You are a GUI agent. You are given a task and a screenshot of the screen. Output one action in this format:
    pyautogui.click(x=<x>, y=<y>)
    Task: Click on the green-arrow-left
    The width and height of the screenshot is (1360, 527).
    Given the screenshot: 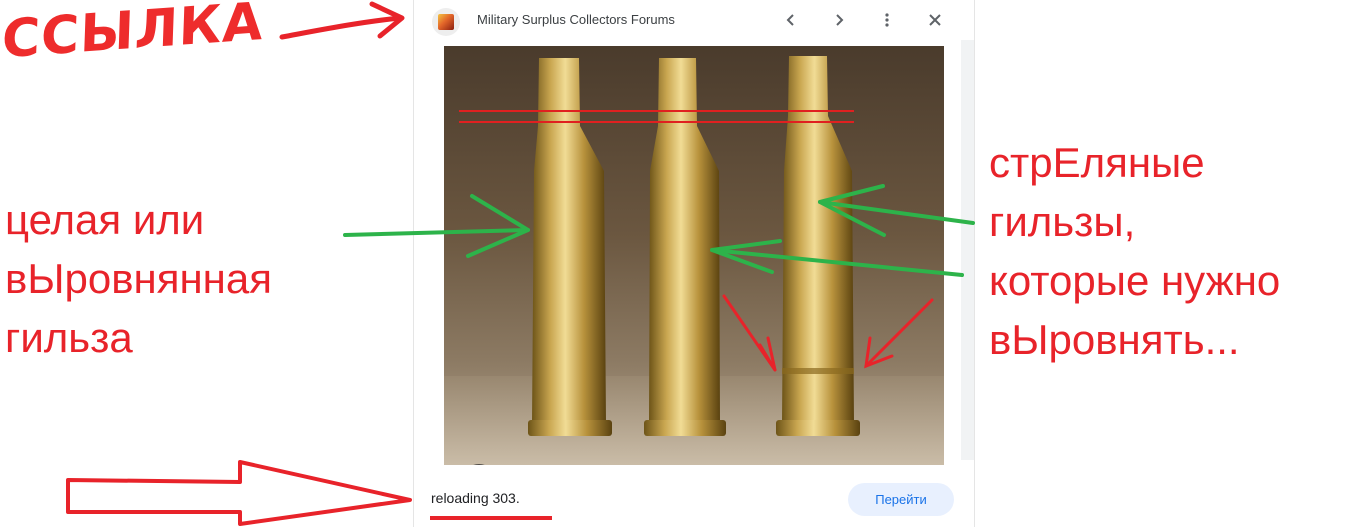 What is the action you would take?
    pyautogui.click(x=436, y=232)
    